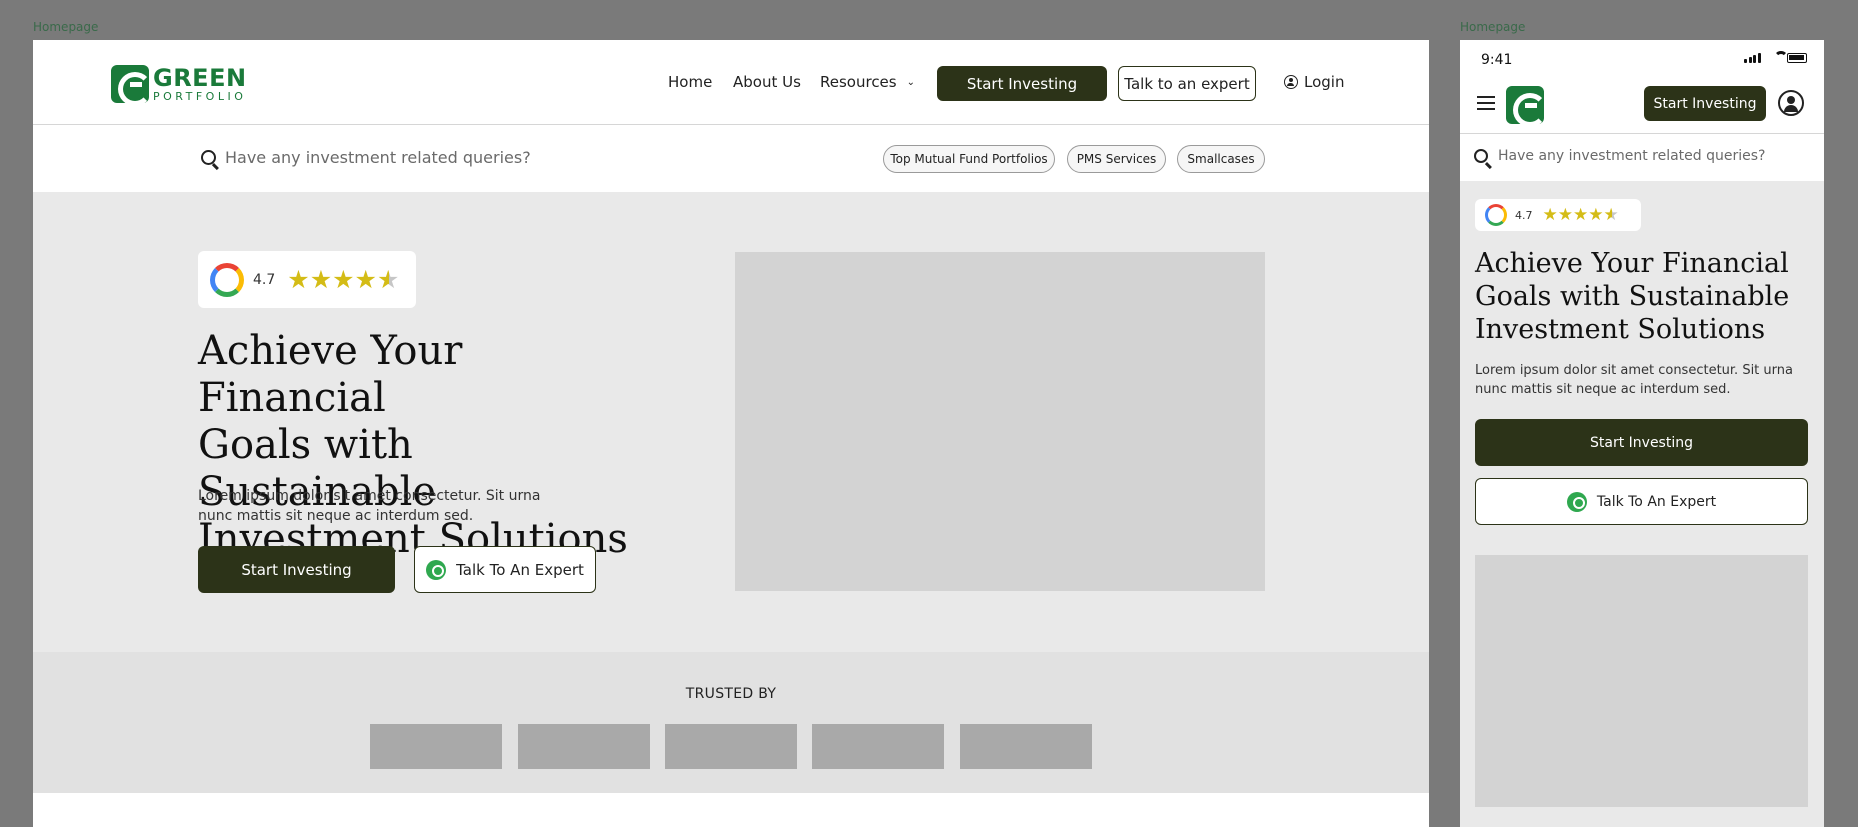  What do you see at coordinates (1022, 83) in the screenshot?
I see `nav-start-investing-button: Start Investing` at bounding box center [1022, 83].